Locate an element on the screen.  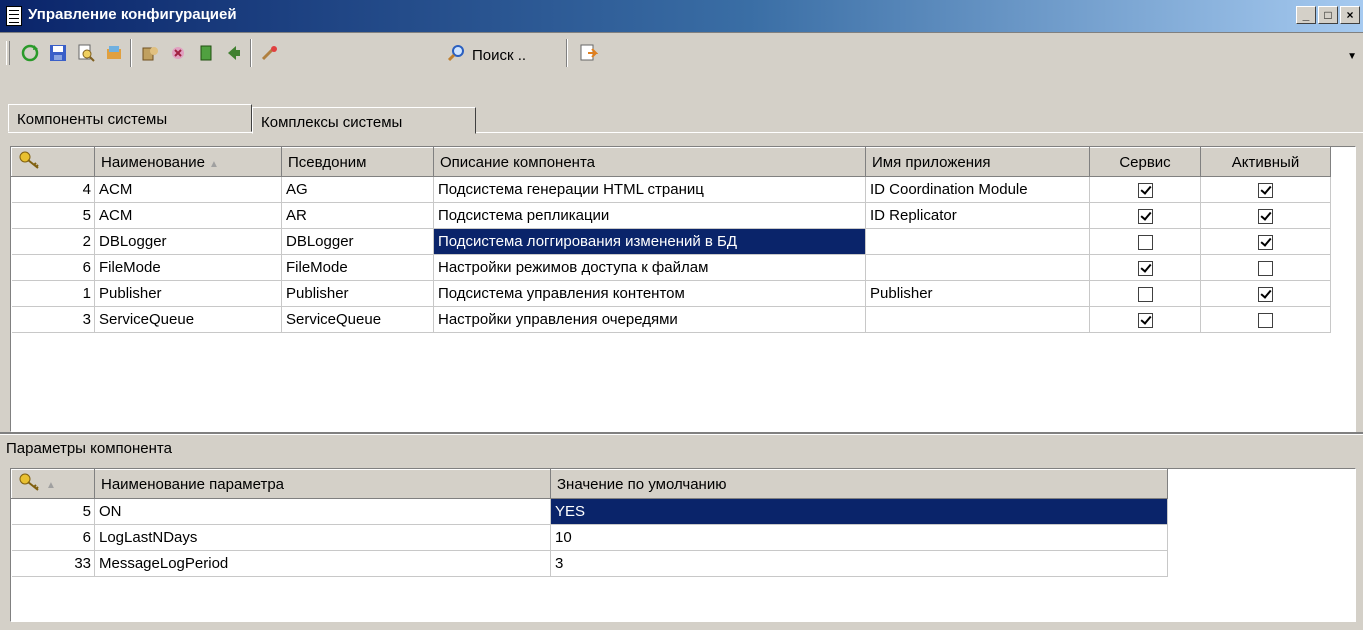
book-icon is located at coordinates (206, 53).